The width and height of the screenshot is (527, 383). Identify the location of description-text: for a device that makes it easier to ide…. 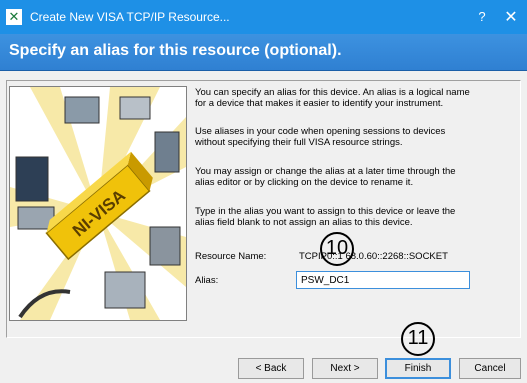
(319, 103).